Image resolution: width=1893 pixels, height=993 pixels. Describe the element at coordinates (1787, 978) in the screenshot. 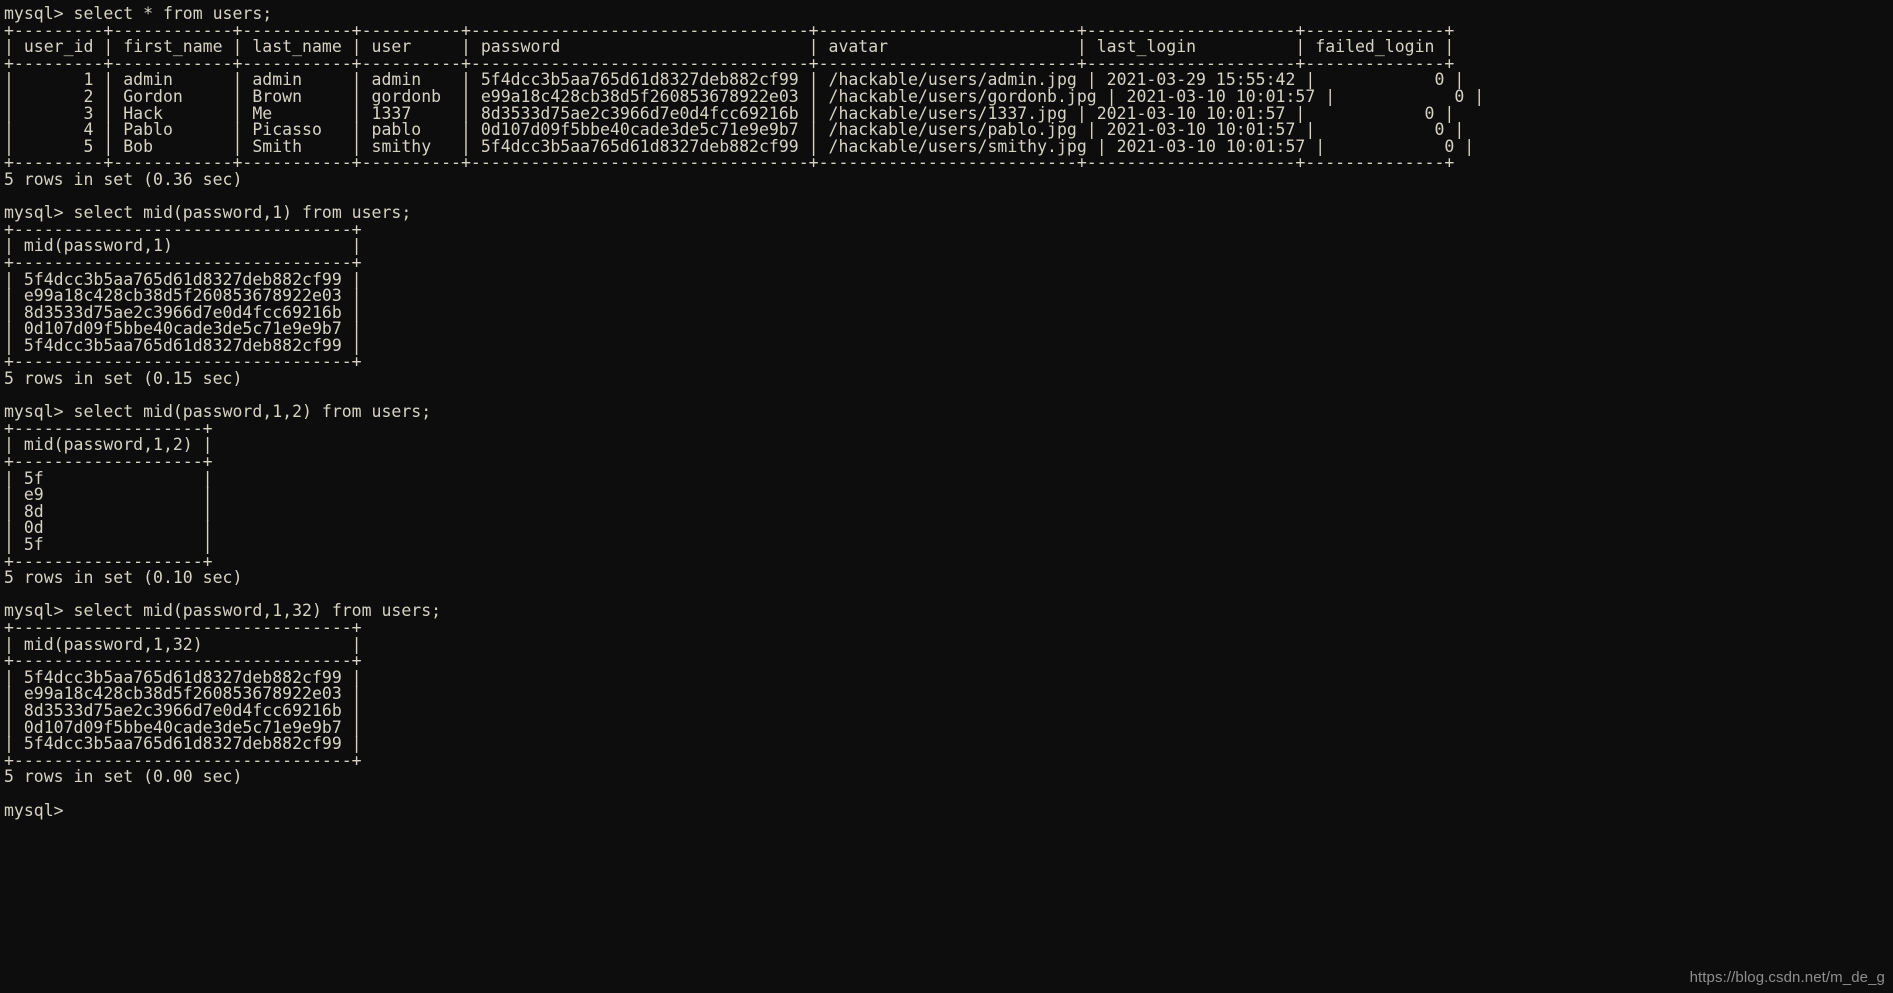

I see `watermark-url: https://blog.csdn.net/m_de_g` at that location.